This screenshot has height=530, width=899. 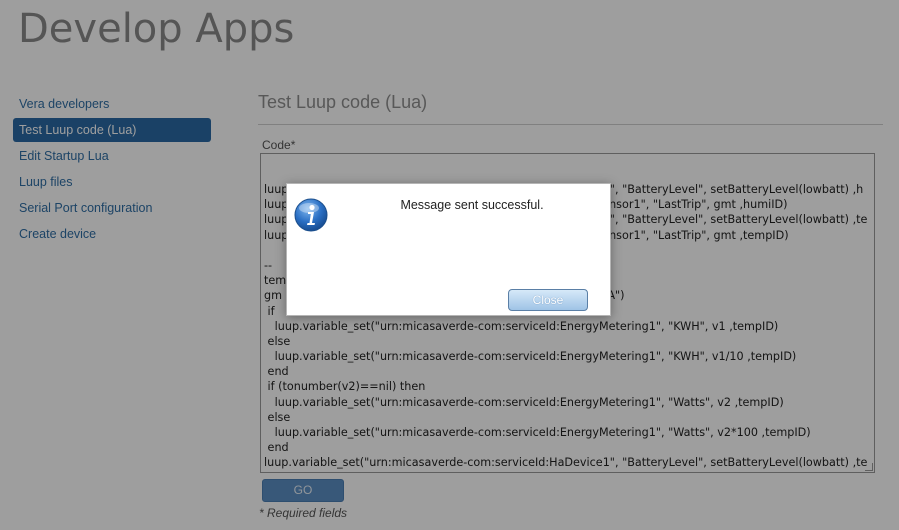 I want to click on info-icon, so click(x=311, y=215).